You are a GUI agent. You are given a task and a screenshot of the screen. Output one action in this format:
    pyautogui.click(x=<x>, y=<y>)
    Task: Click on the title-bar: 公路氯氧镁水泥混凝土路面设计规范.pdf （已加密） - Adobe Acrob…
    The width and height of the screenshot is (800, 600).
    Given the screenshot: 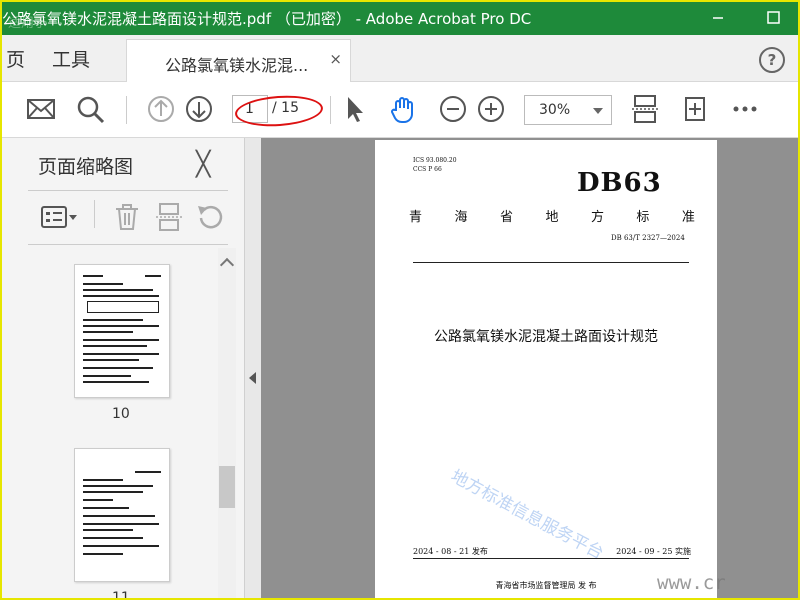 What is the action you would take?
    pyautogui.click(x=400, y=18)
    